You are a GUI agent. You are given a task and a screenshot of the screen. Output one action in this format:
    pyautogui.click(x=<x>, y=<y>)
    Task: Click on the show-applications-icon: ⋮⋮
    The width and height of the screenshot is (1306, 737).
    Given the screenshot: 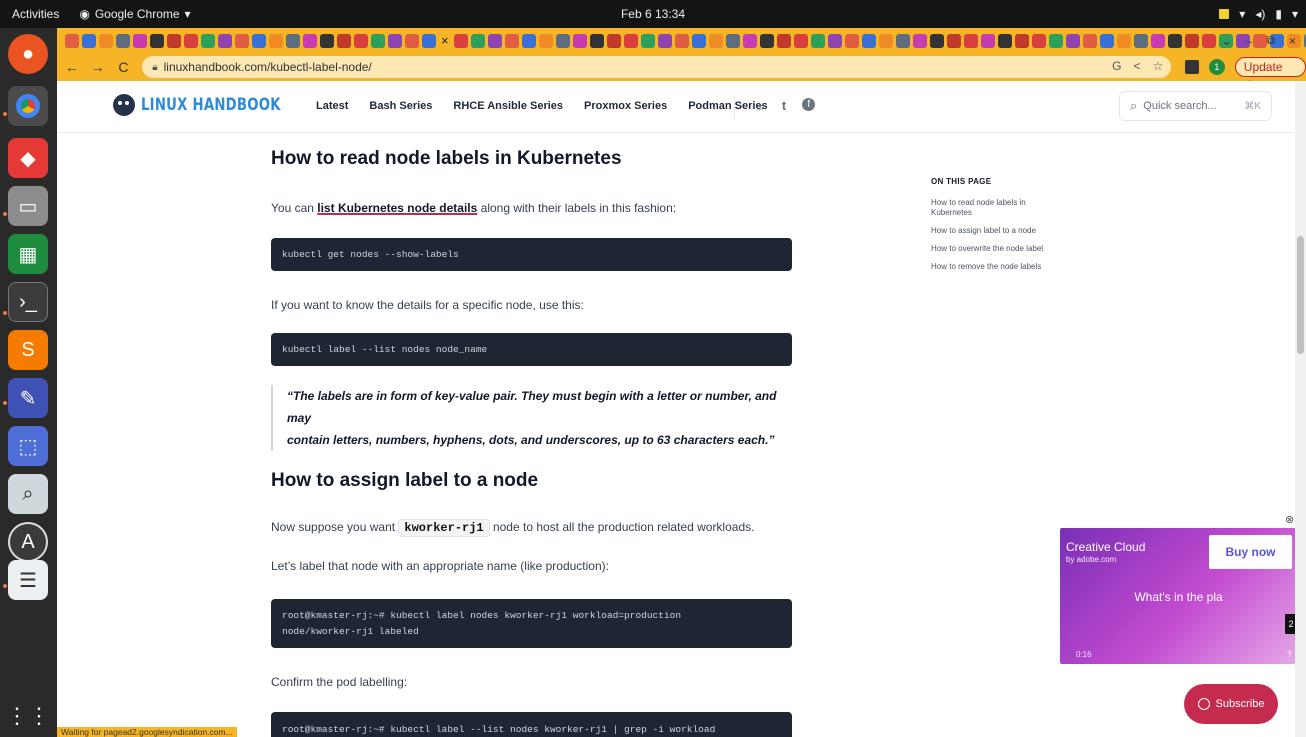 What is the action you would take?
    pyautogui.click(x=28, y=716)
    